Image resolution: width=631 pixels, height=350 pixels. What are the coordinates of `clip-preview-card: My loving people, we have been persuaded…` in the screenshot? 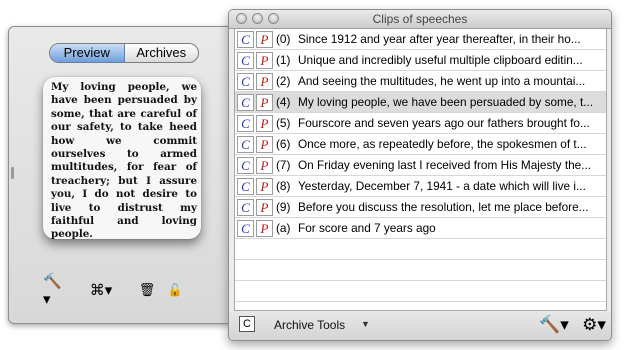 It's located at (122, 159).